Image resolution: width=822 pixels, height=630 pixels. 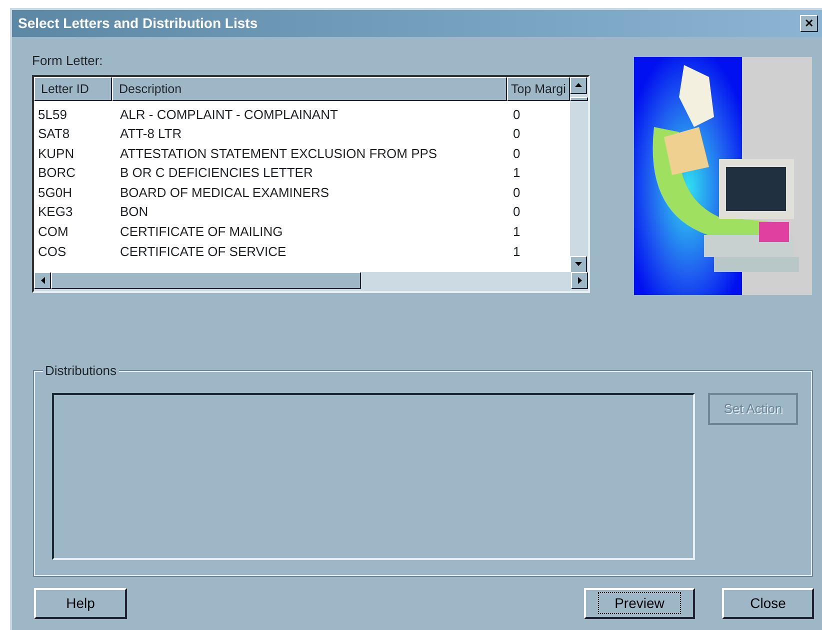 I want to click on table-cell-text: BOARD OF MEDICAL EXAMINERS, so click(x=224, y=193).